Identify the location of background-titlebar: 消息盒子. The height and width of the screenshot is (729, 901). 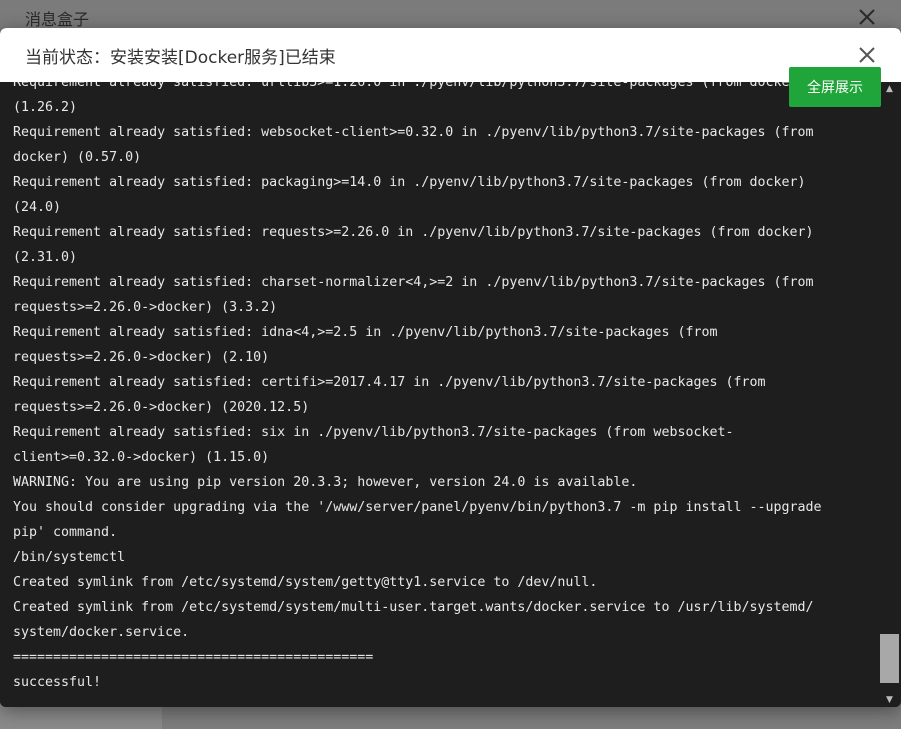
(450, 15).